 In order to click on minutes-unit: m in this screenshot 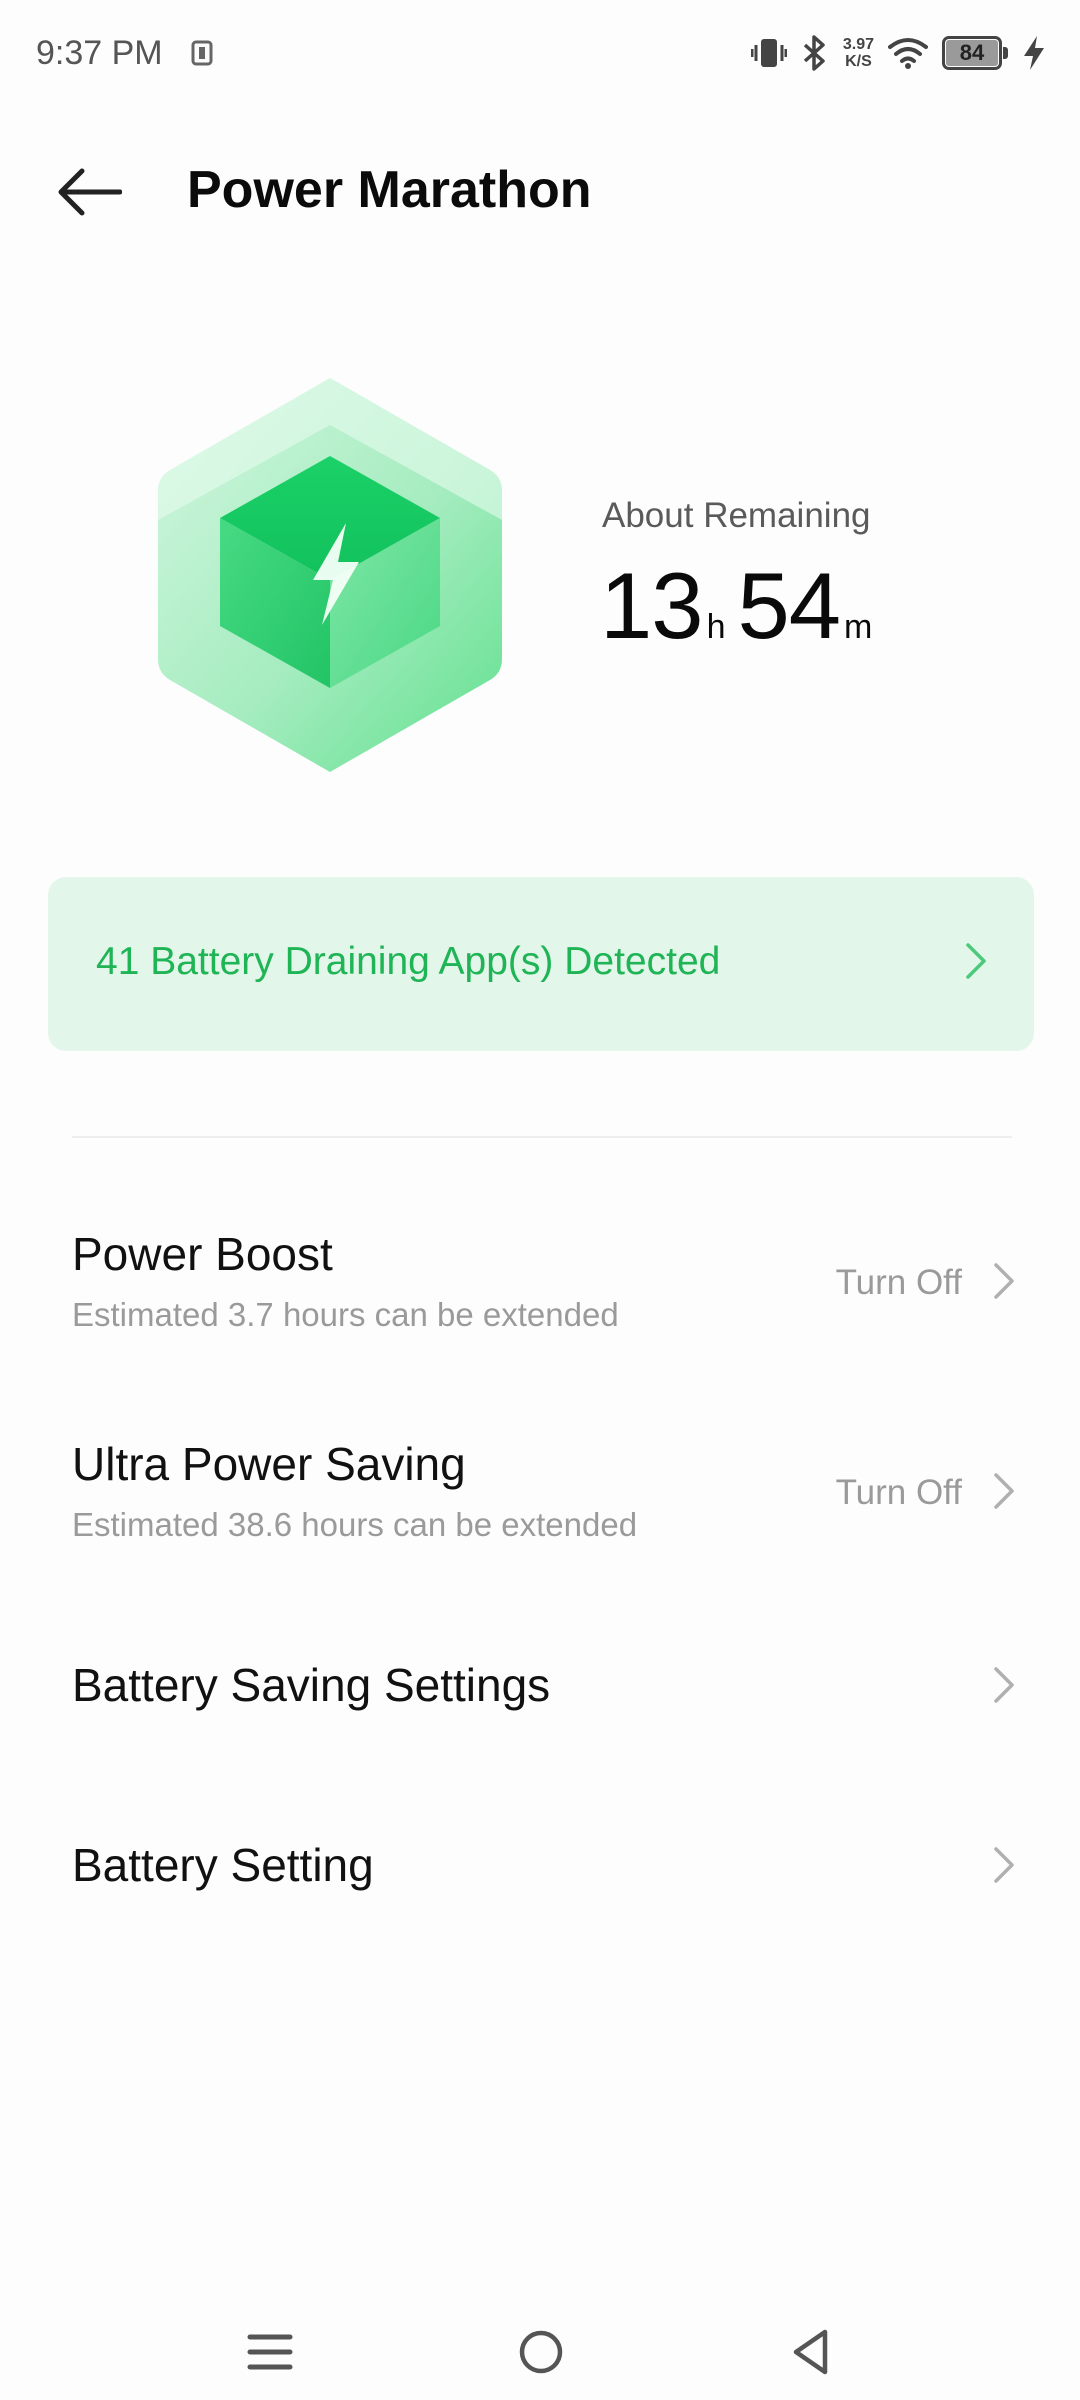, I will do `click(858, 627)`.